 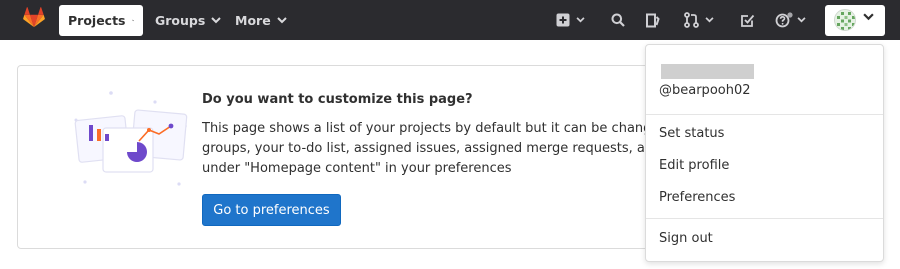 I want to click on user-menu-button, so click(x=855, y=20).